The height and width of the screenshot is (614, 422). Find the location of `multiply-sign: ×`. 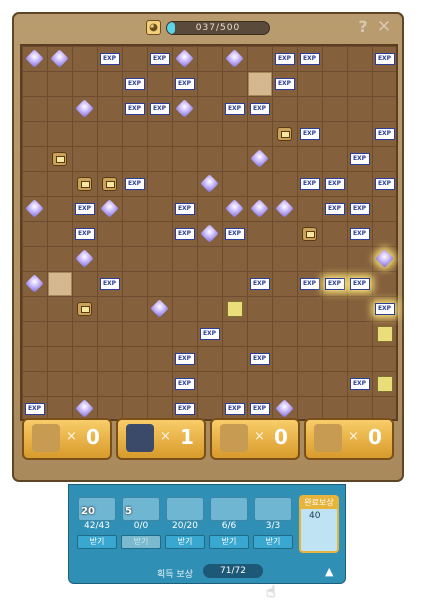

multiply-sign: × is located at coordinates (71, 436).